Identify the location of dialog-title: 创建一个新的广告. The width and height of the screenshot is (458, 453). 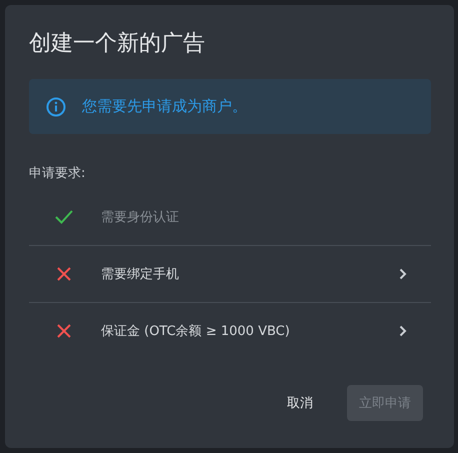
(117, 44).